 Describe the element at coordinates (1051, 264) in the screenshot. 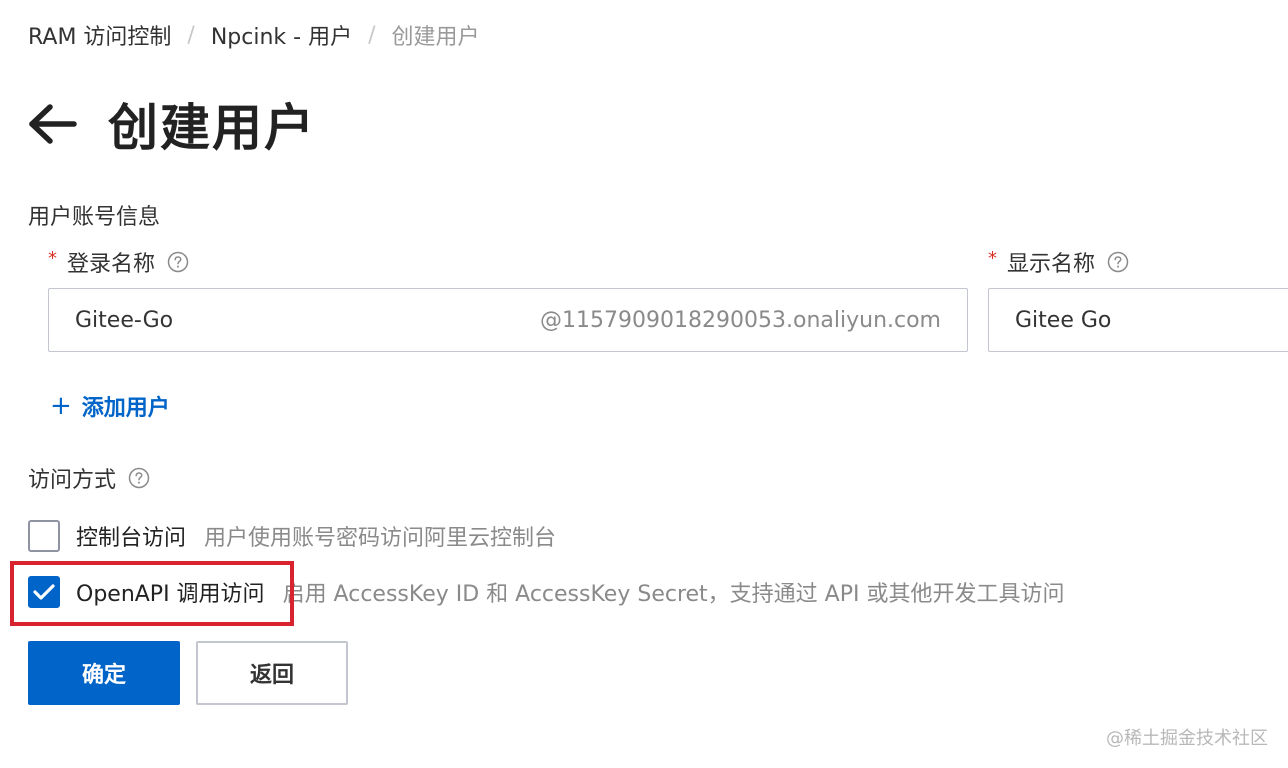

I see `display-name-label-text: 显示名称` at that location.